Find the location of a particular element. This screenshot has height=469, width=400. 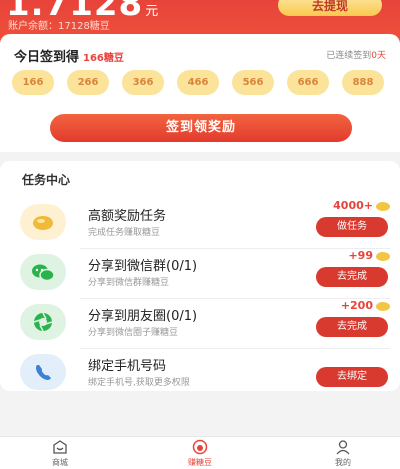

withdraw-button: 去提现 is located at coordinates (330, 8).